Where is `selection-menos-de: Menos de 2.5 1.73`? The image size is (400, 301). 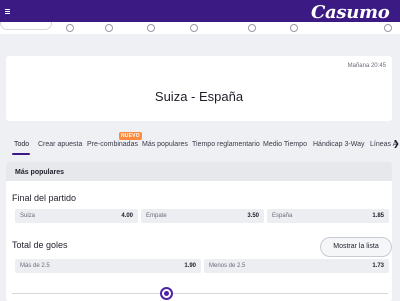
selection-menos-de: Menos de 2.5 1.73 is located at coordinates (296, 266).